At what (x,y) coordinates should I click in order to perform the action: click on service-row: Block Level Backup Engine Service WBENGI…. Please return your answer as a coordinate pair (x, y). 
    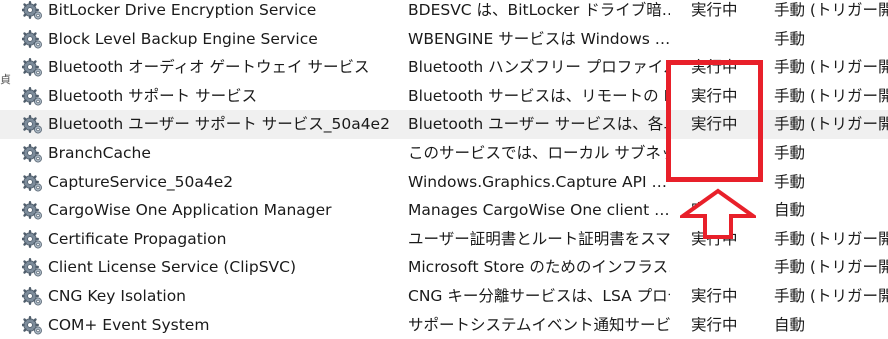
    Looking at the image, I should click on (444, 39).